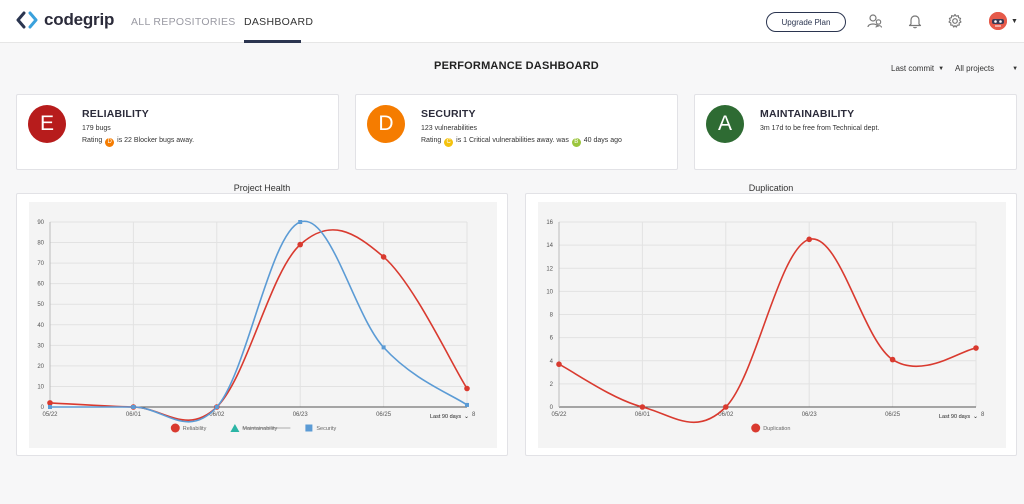 This screenshot has width=1024, height=504. I want to click on last-commit-label: Last commit, so click(913, 68).